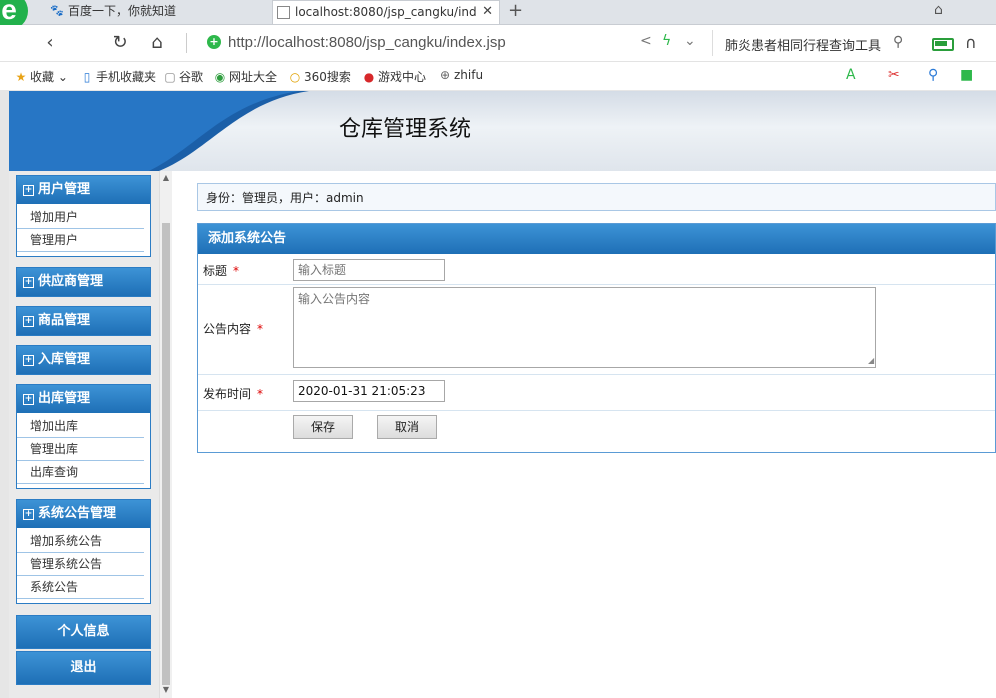 The width and height of the screenshot is (996, 698). Describe the element at coordinates (871, 364) in the screenshot. I see `resize-handle-icon: ◢` at that location.